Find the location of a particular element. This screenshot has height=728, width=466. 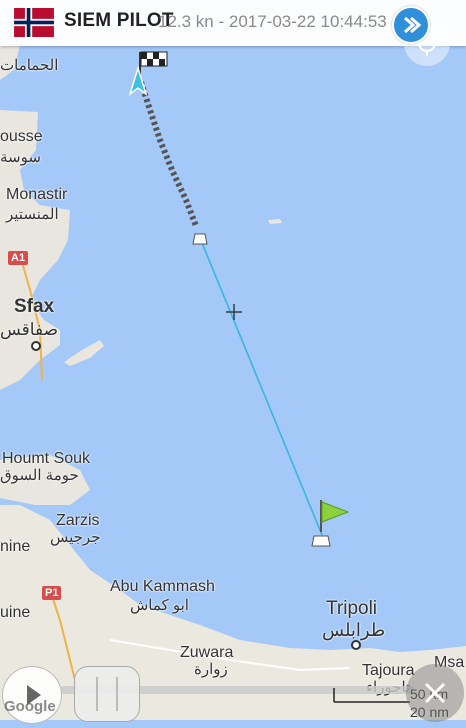

road-badge: P1 is located at coordinates (52, 593).